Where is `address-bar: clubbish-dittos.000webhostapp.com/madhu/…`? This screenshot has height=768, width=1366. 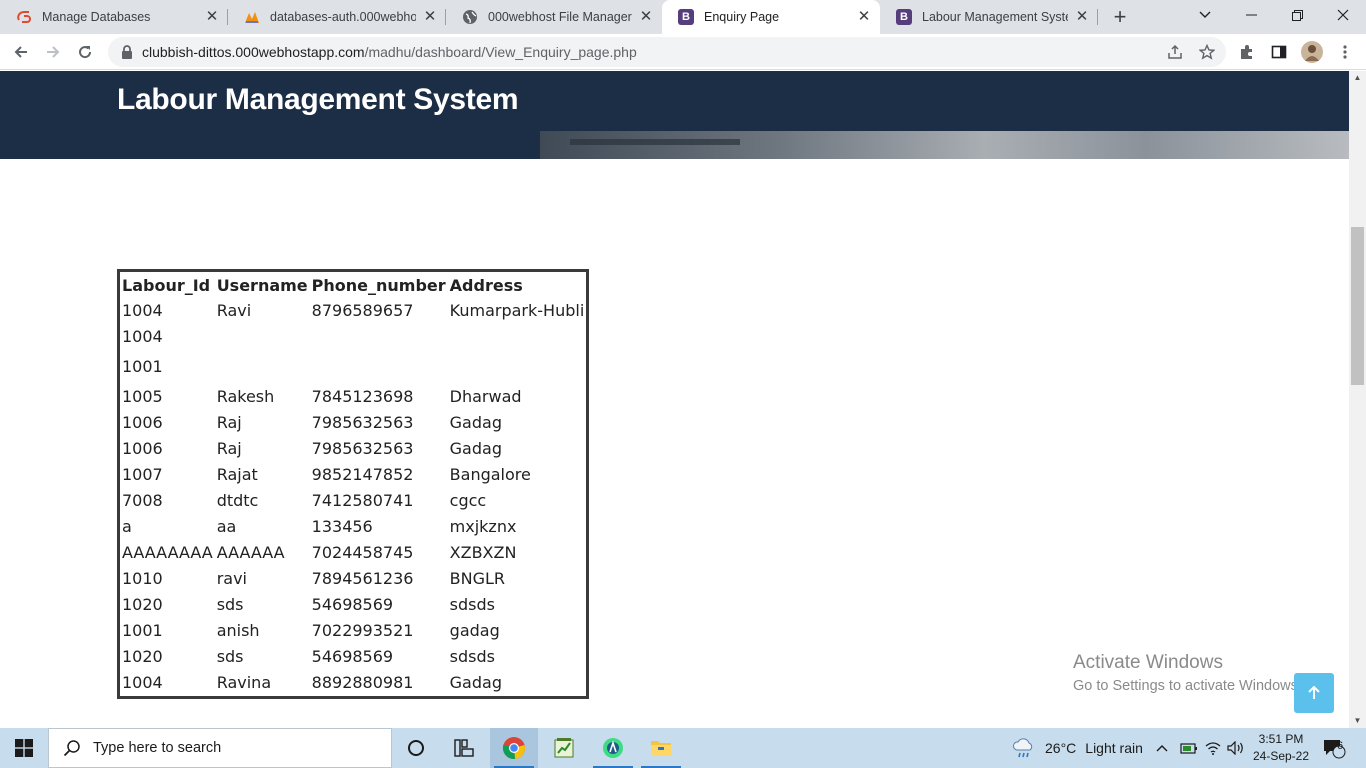
address-bar: clubbish-dittos.000webhostapp.com/madhu/… is located at coordinates (667, 52).